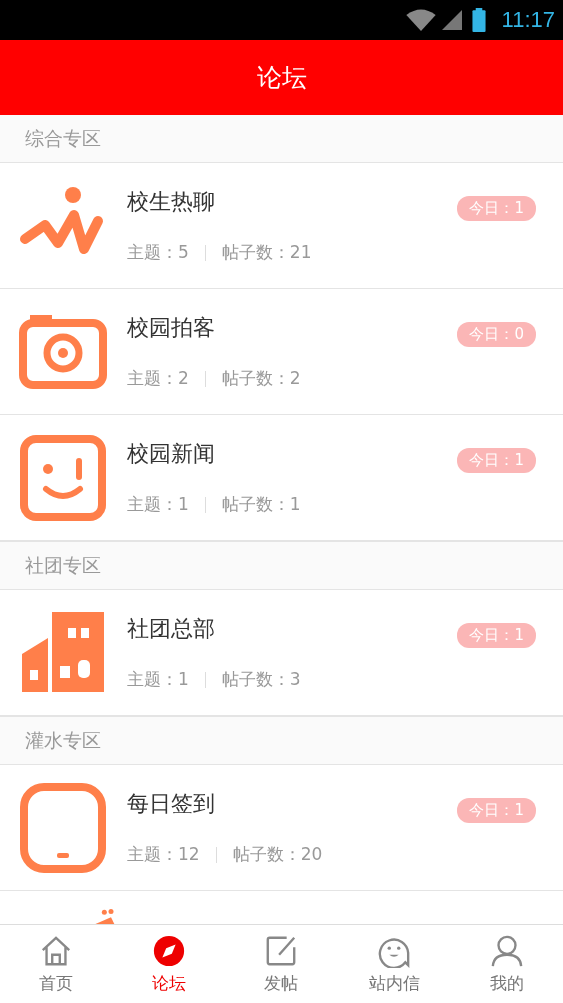 The height and width of the screenshot is (1003, 563). I want to click on forum-row: 校园新闻 主题：1 帖子数：1 今日：1, so click(281, 478).